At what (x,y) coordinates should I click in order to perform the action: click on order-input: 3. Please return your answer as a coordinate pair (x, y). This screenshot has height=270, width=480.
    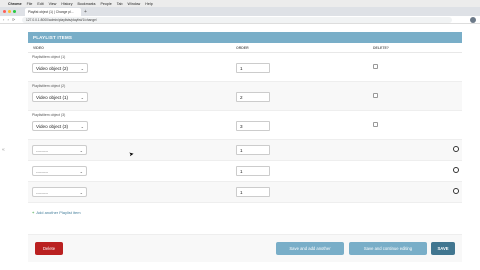
    Looking at the image, I should click on (253, 126).